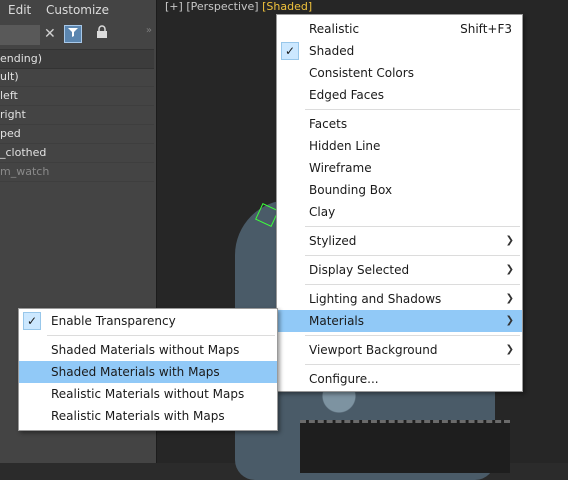 The width and height of the screenshot is (568, 480). What do you see at coordinates (345, 146) in the screenshot?
I see `menu-item-label: Hidden Line` at bounding box center [345, 146].